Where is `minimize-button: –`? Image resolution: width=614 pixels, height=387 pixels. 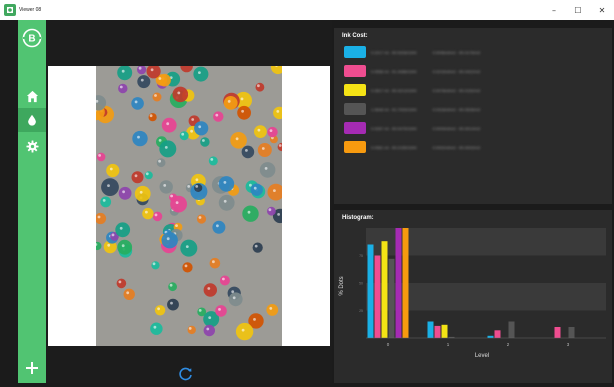 minimize-button: – is located at coordinates (554, 10).